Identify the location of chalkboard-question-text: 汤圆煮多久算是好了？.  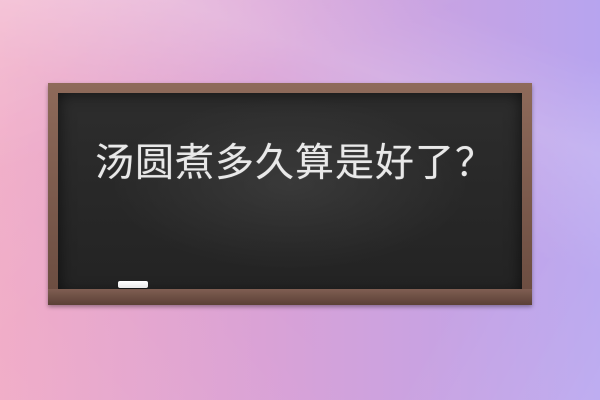
(295, 163).